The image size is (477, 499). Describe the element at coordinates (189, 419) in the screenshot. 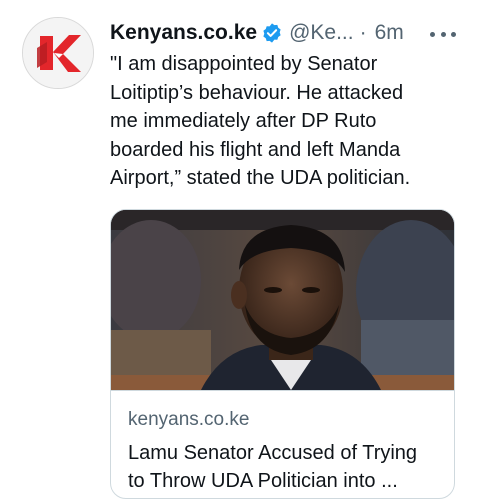

I see `card-domain: kenyans.co.ke` at that location.